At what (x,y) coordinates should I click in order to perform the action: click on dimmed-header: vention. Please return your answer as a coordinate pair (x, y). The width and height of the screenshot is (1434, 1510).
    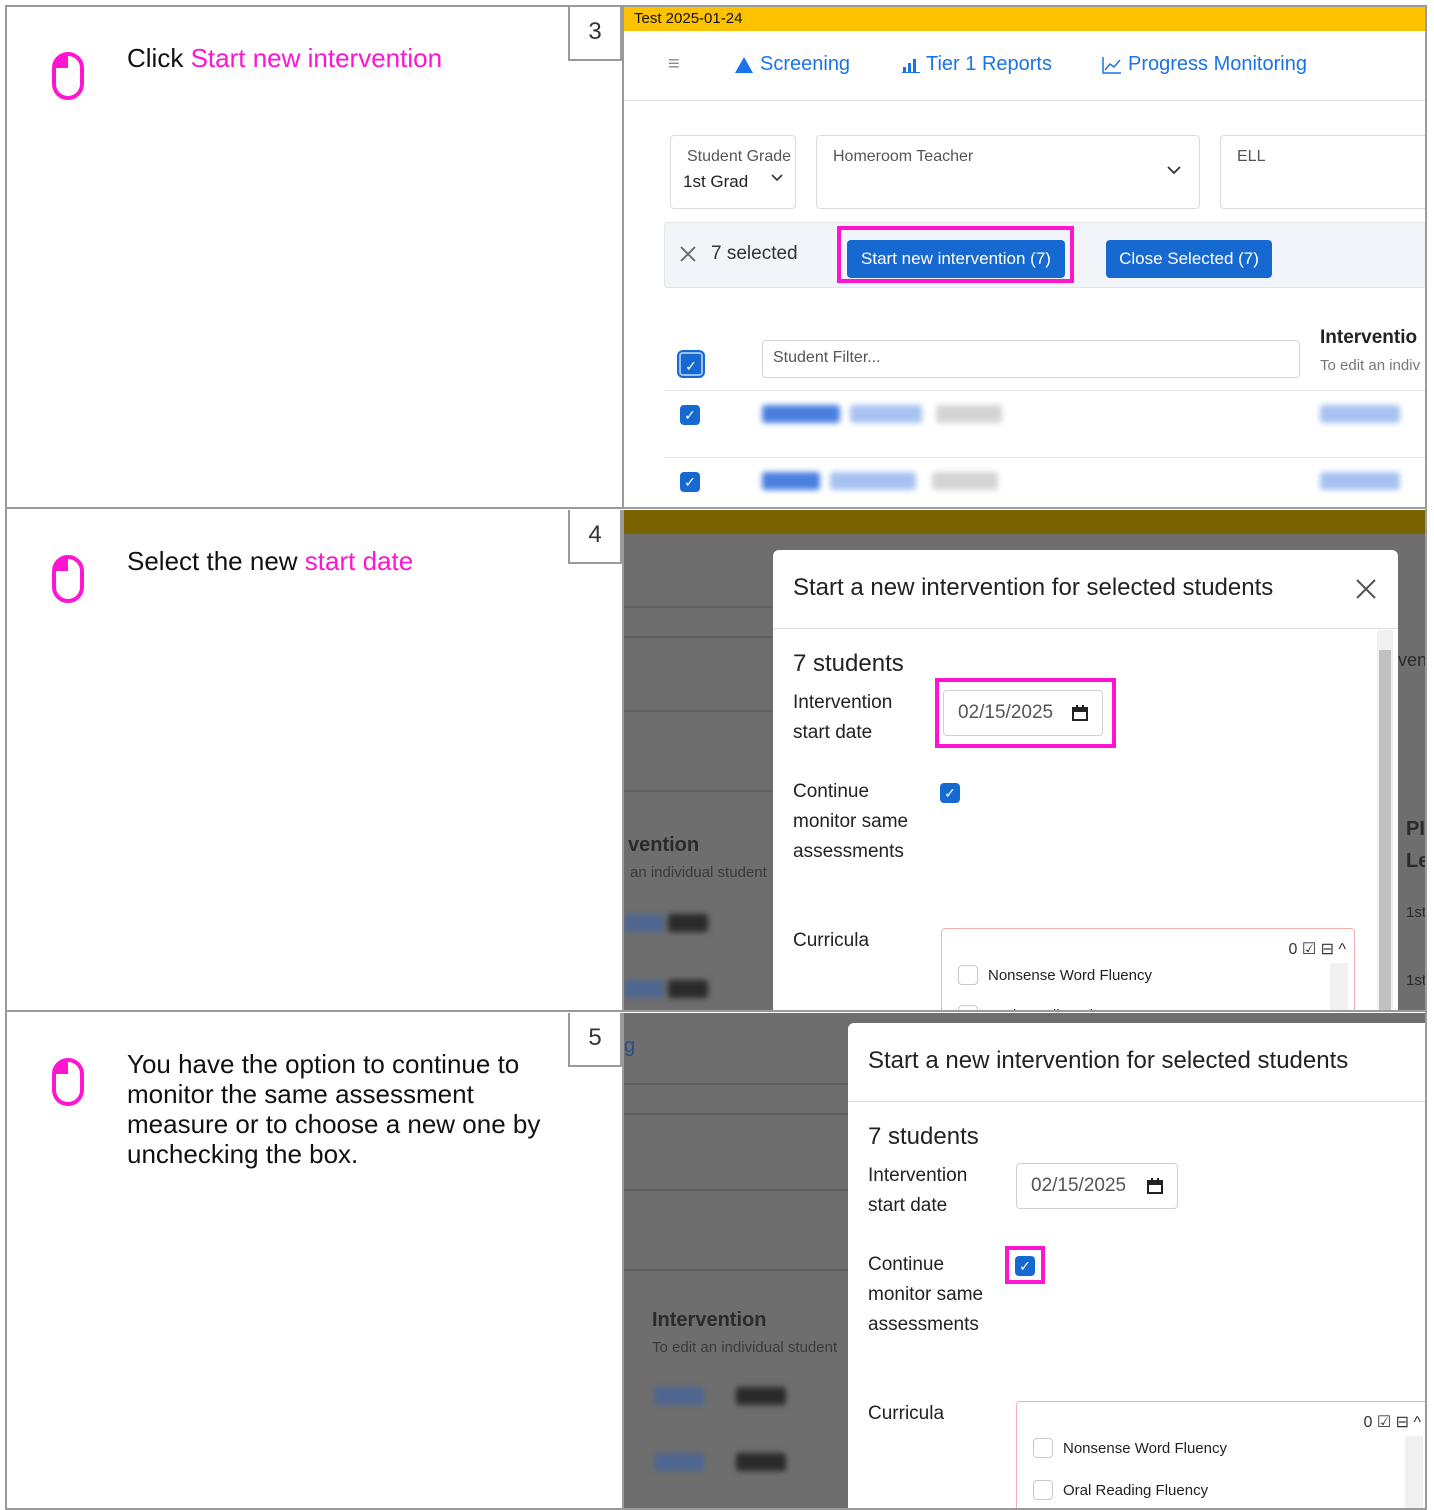
    Looking at the image, I should click on (664, 845).